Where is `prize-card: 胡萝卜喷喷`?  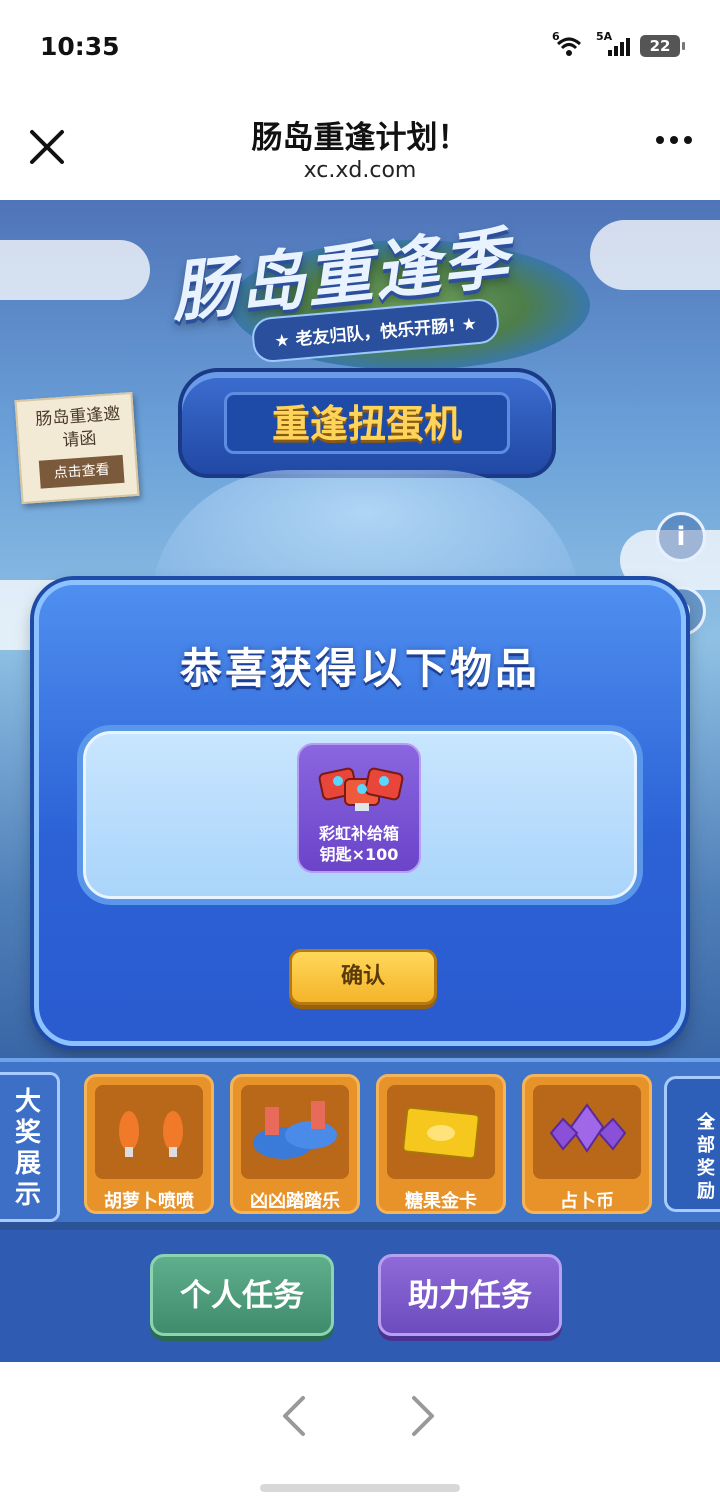 prize-card: 胡萝卜喷喷 is located at coordinates (149, 1144).